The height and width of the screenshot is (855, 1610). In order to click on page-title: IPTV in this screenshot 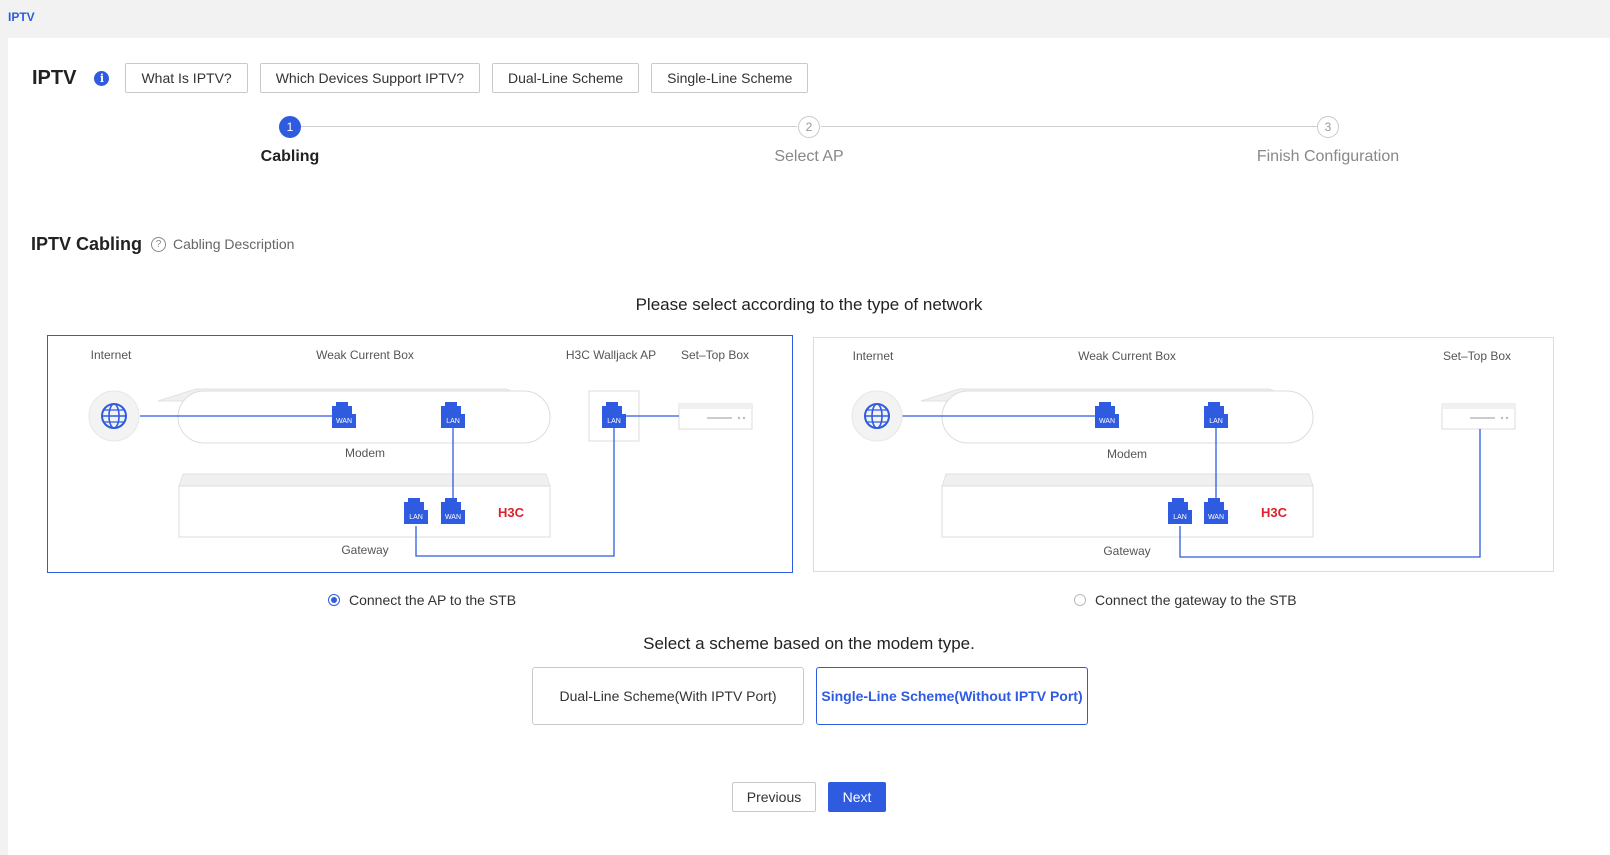, I will do `click(54, 77)`.